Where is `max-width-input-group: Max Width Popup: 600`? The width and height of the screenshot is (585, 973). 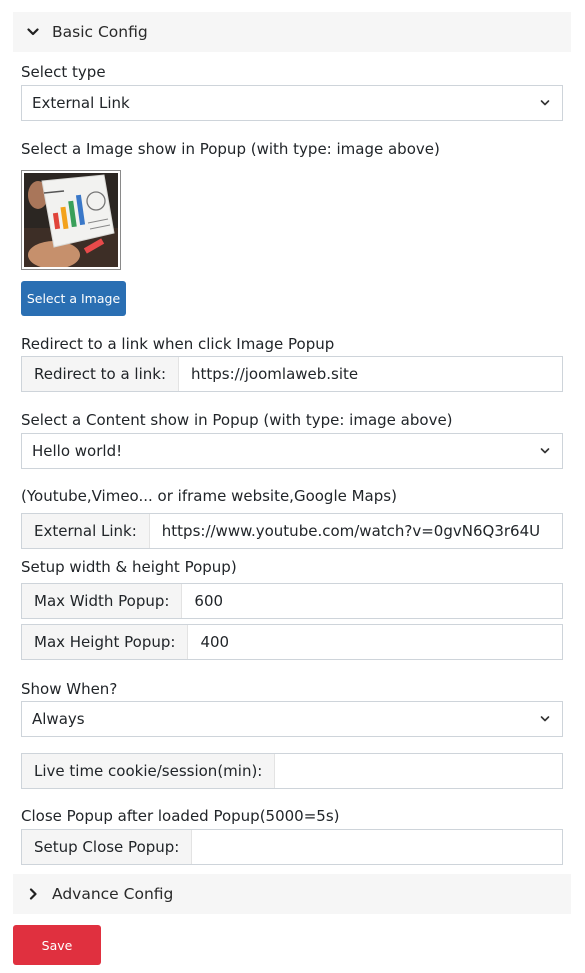
max-width-input-group: Max Width Popup: 600 is located at coordinates (292, 601).